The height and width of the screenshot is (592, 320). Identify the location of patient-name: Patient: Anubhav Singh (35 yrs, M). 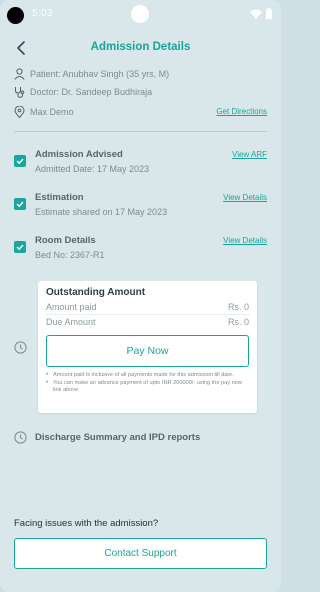
(100, 74).